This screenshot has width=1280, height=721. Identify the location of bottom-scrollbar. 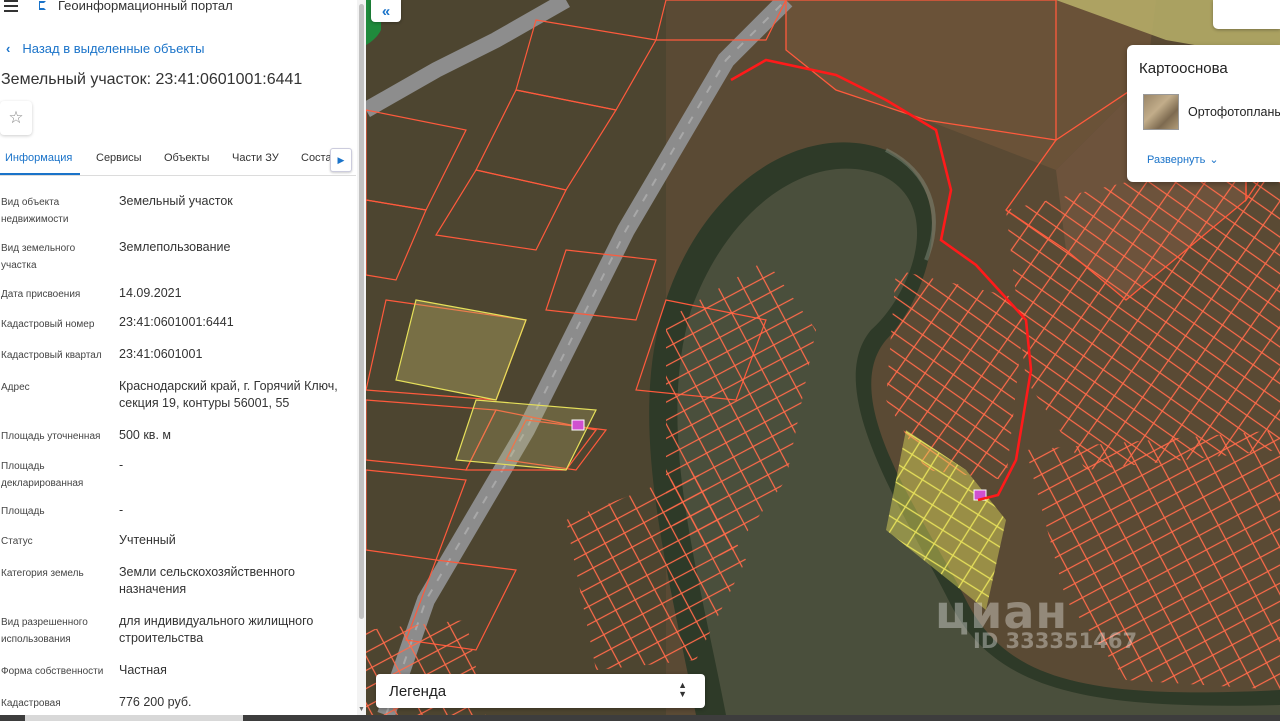
(640, 718).